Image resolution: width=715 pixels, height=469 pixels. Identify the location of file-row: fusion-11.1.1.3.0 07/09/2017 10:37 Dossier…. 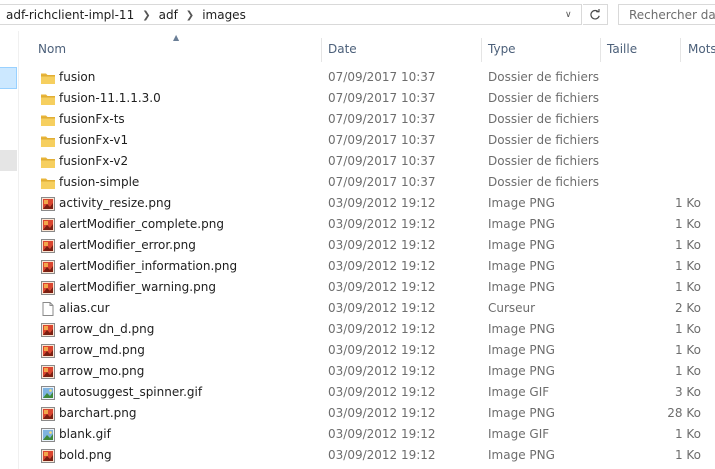
(367, 98).